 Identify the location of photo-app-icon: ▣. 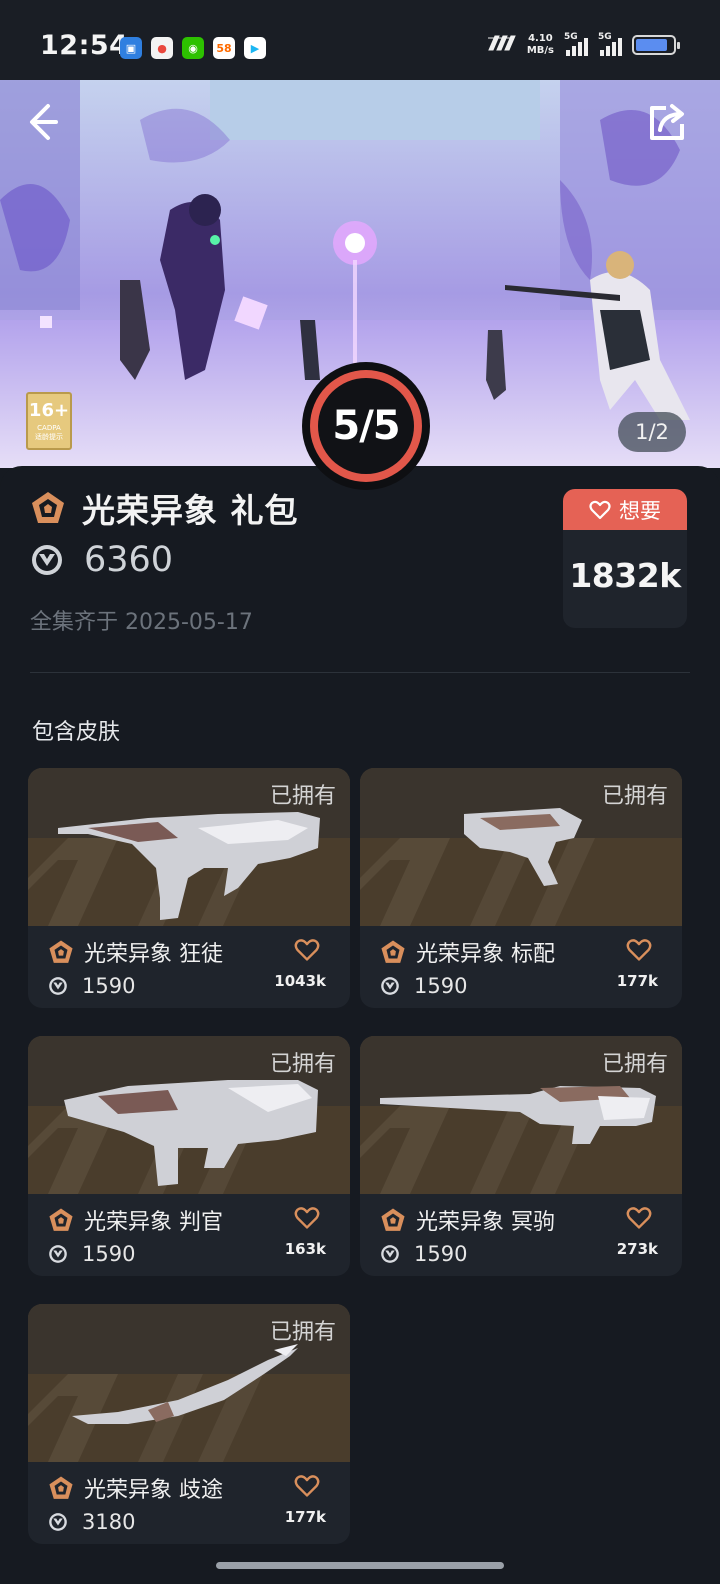
(131, 48).